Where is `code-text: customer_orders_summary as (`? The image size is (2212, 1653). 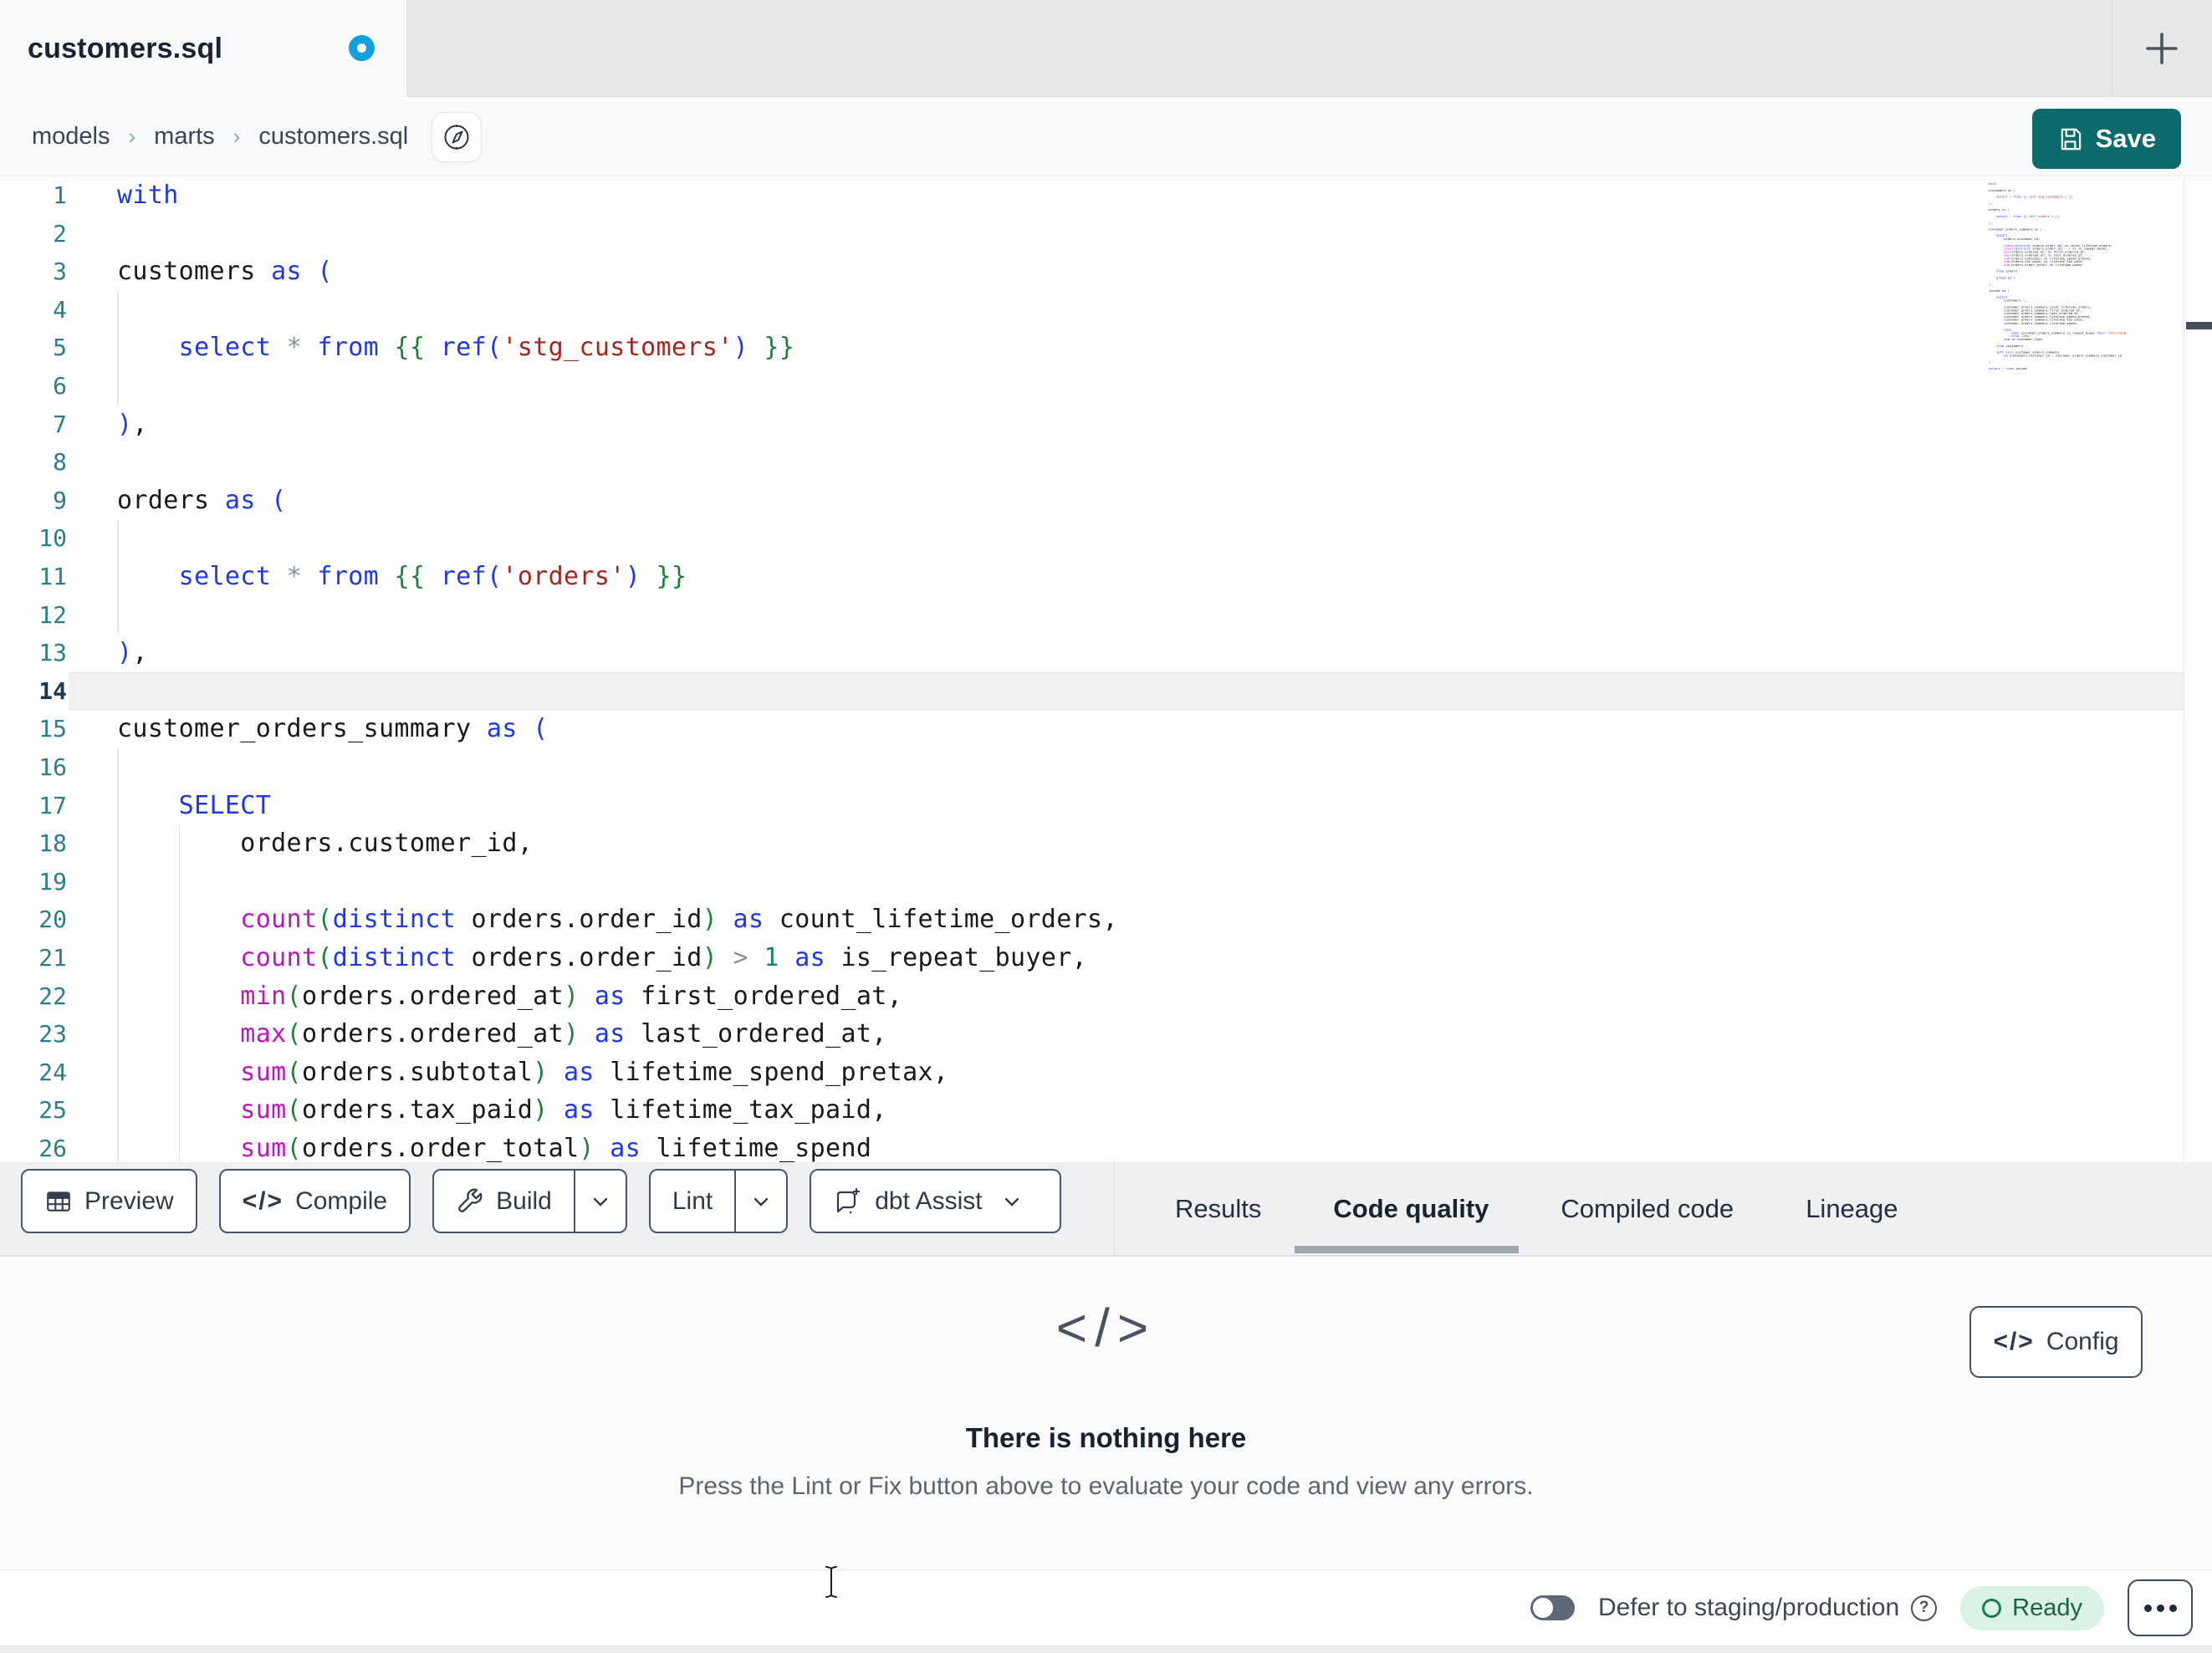
code-text: customer_orders_summary as ( is located at coordinates (333, 729).